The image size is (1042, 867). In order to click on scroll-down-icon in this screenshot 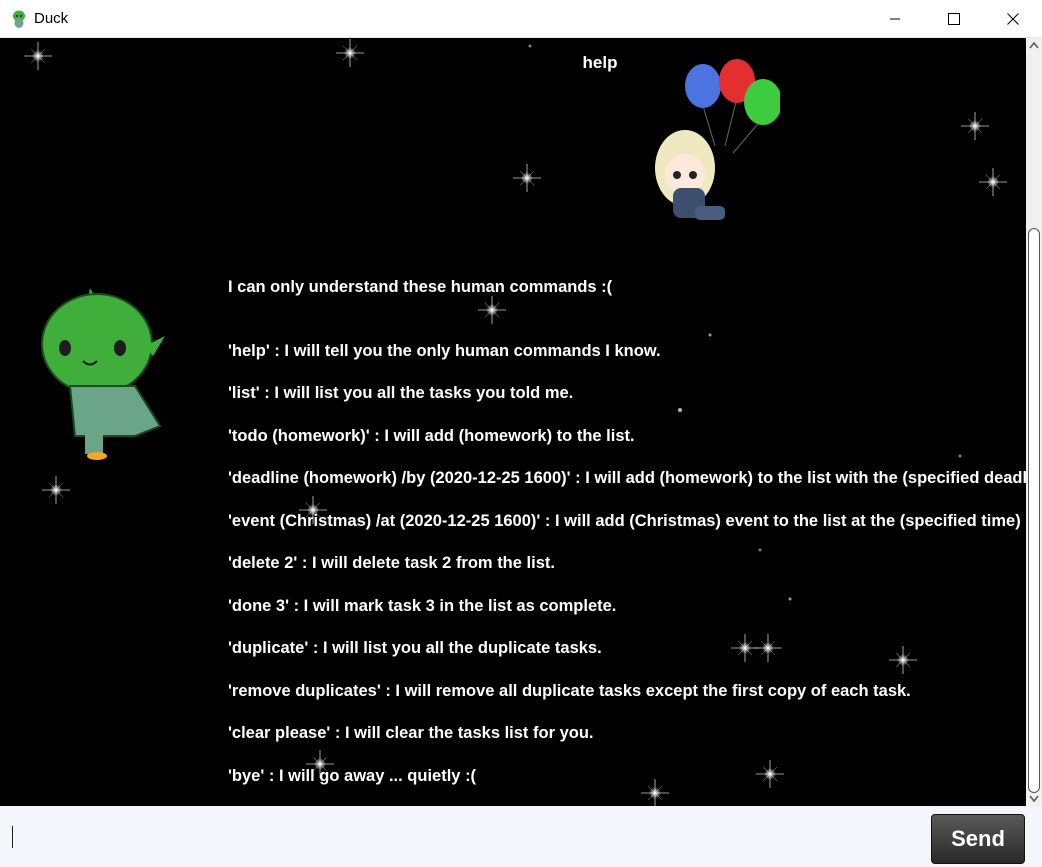, I will do `click(1034, 799)`.